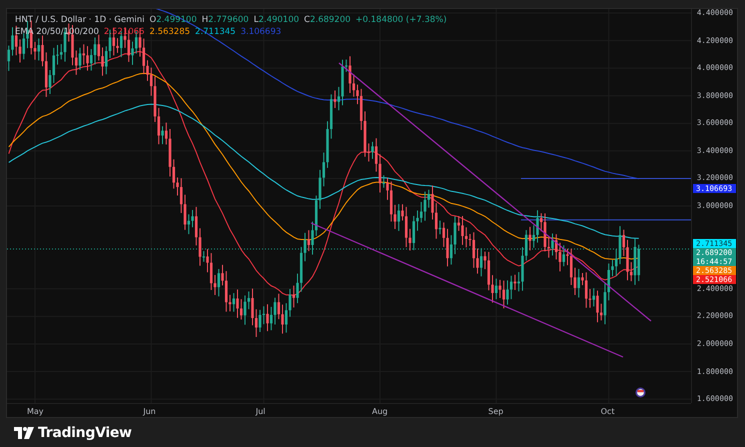 This screenshot has width=745, height=447. I want to click on time-axis-label: Aug, so click(380, 412).